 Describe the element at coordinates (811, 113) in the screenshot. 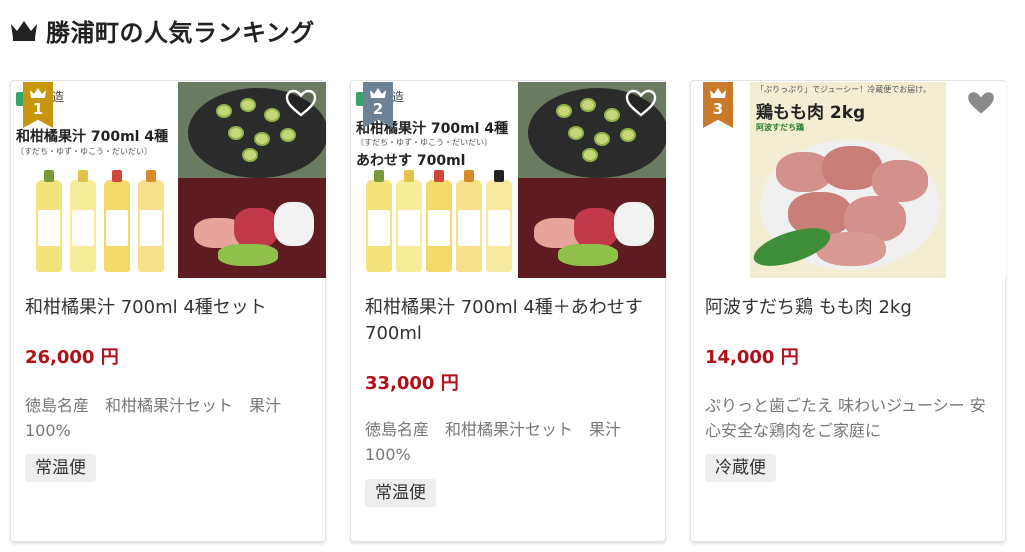

I see `image-title-text: 鶏もも肉 2kg` at that location.